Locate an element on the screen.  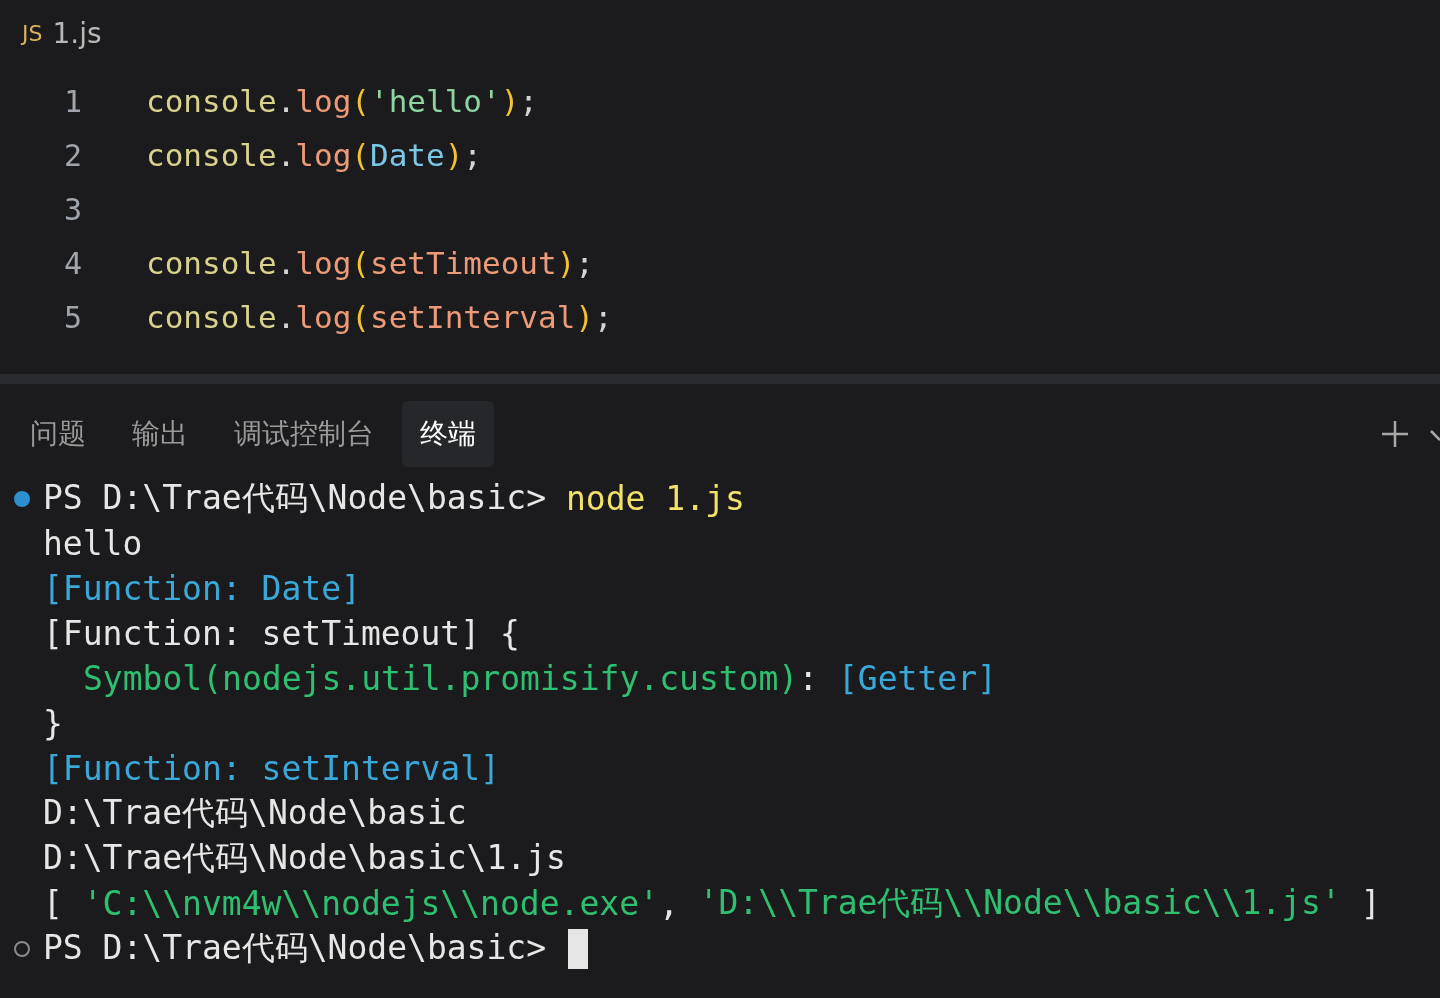
code-line: console.log('hello'); is located at coordinates (342, 101).